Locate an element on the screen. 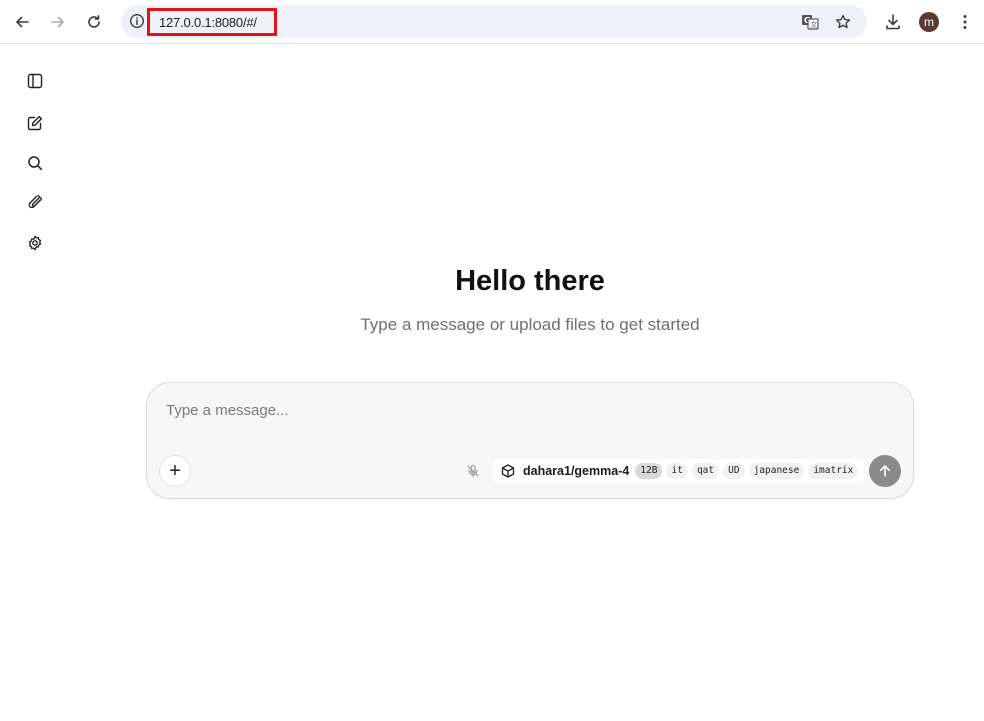  edit-icon is located at coordinates (35, 123).